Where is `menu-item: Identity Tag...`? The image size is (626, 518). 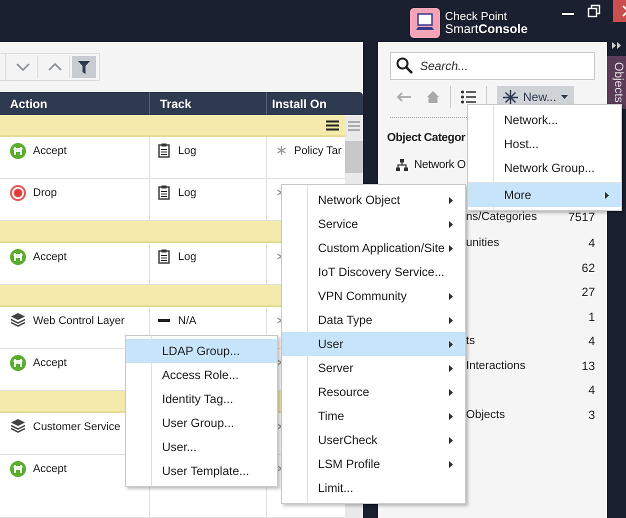
menu-item: Identity Tag... is located at coordinates (201, 399).